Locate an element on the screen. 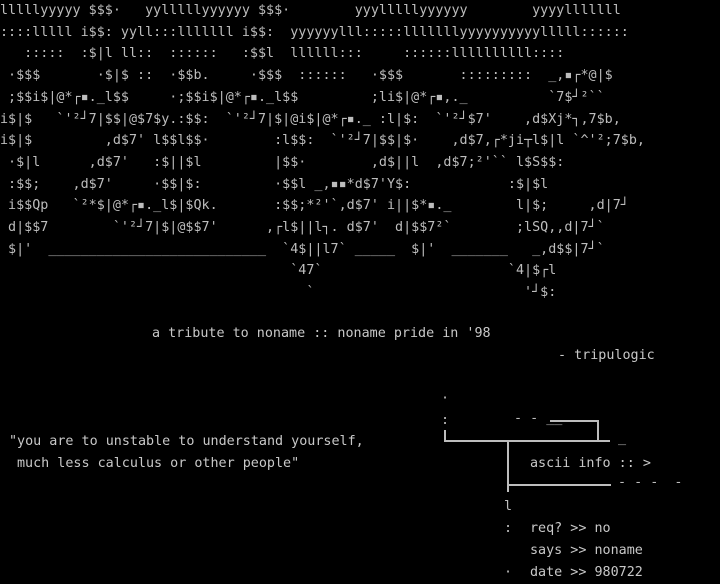 Image resolution: width=720 pixels, height=584 pixels. frame-lower-rule is located at coordinates (559, 485).